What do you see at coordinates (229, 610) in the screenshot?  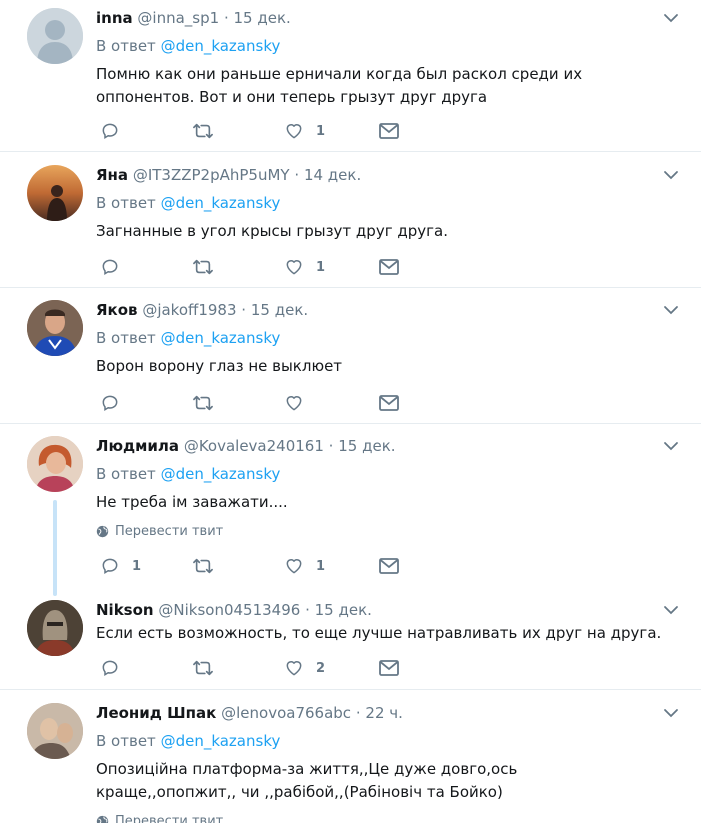 I see `author-handle: @Nikson04513496` at bounding box center [229, 610].